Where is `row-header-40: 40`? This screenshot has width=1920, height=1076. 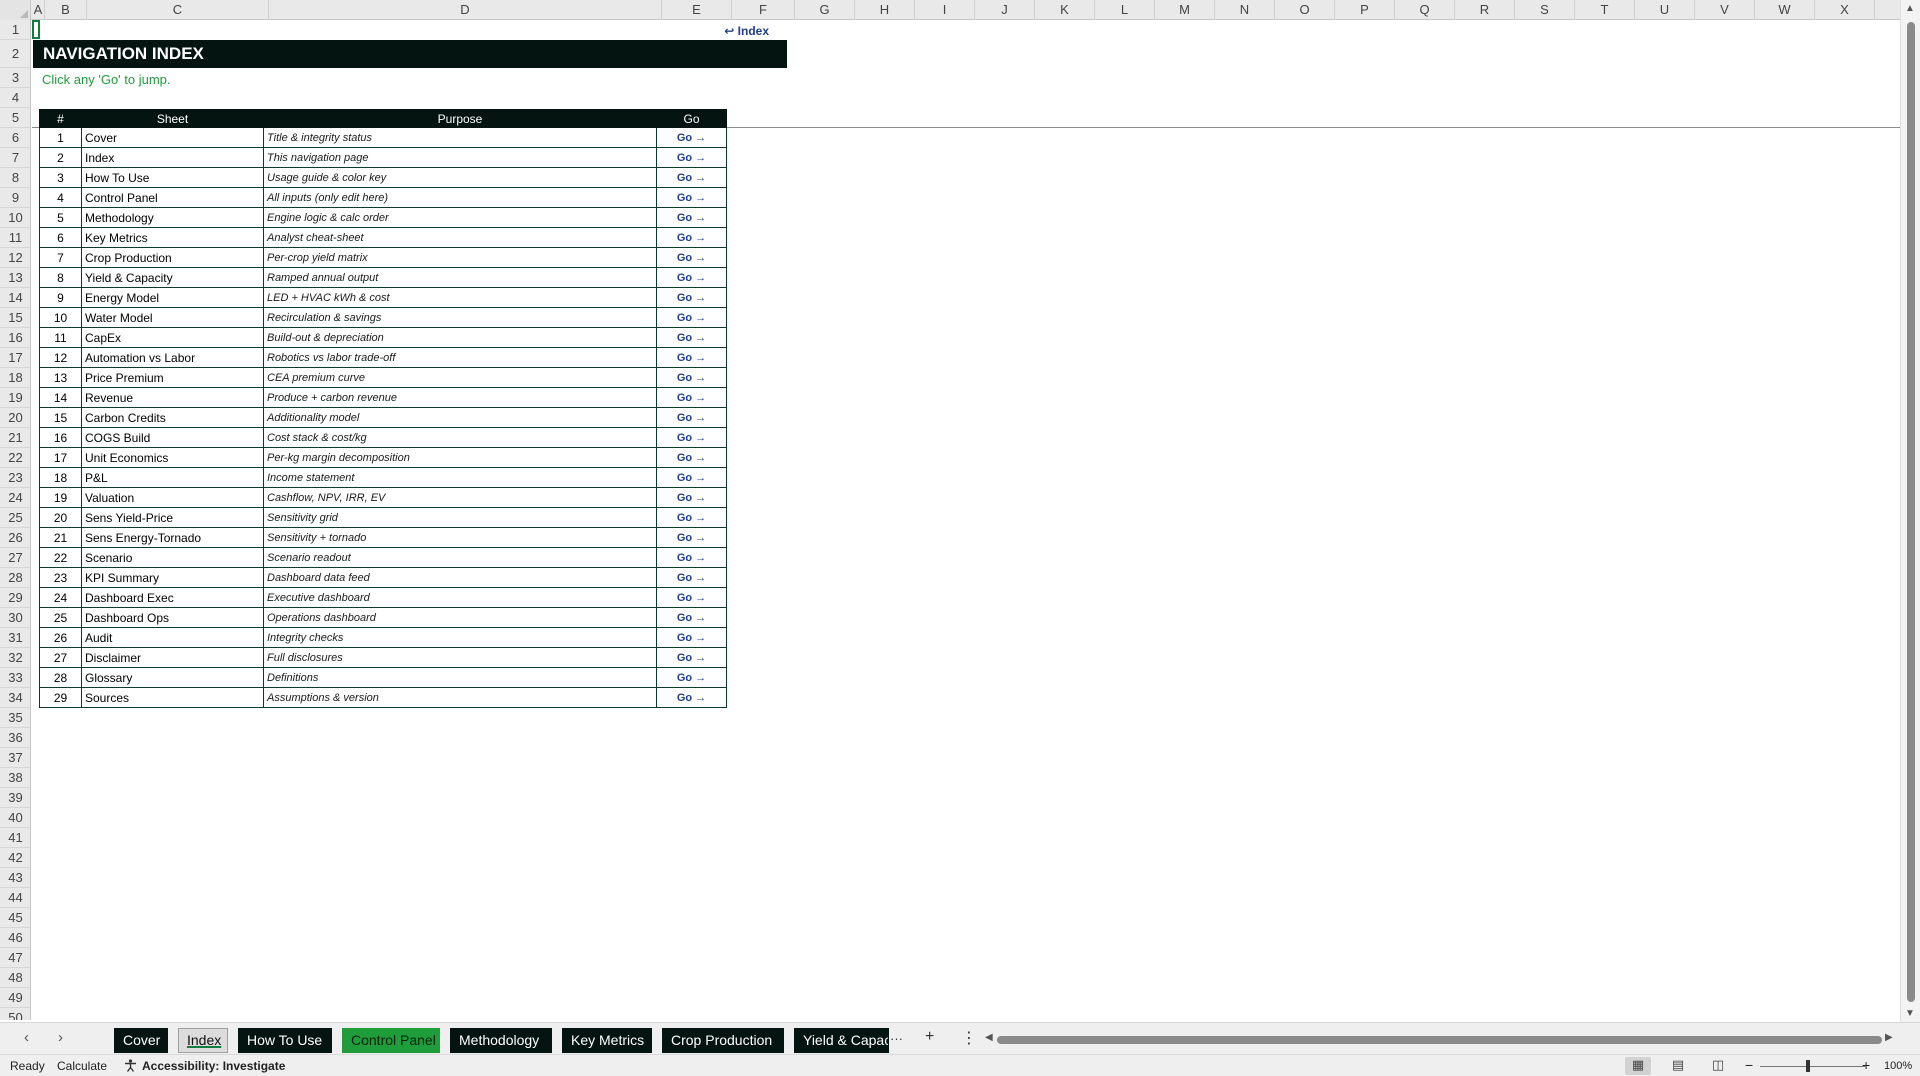
row-header-40: 40 is located at coordinates (15, 818).